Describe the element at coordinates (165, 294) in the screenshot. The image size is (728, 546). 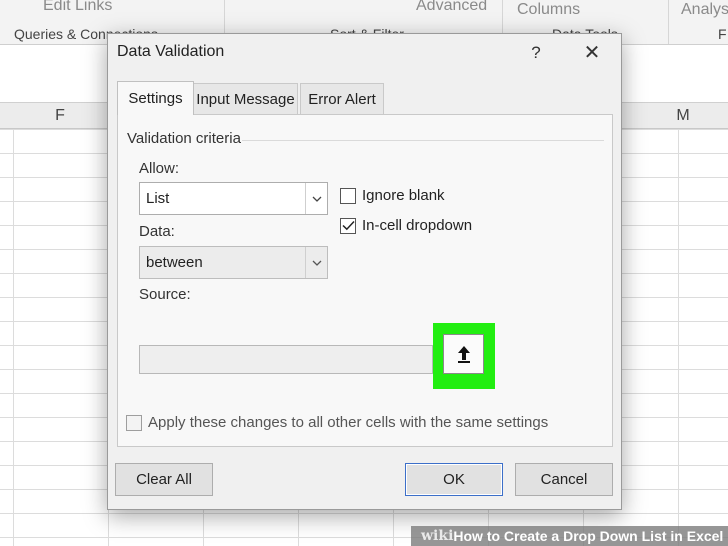
I see `source-label: Source:` at that location.